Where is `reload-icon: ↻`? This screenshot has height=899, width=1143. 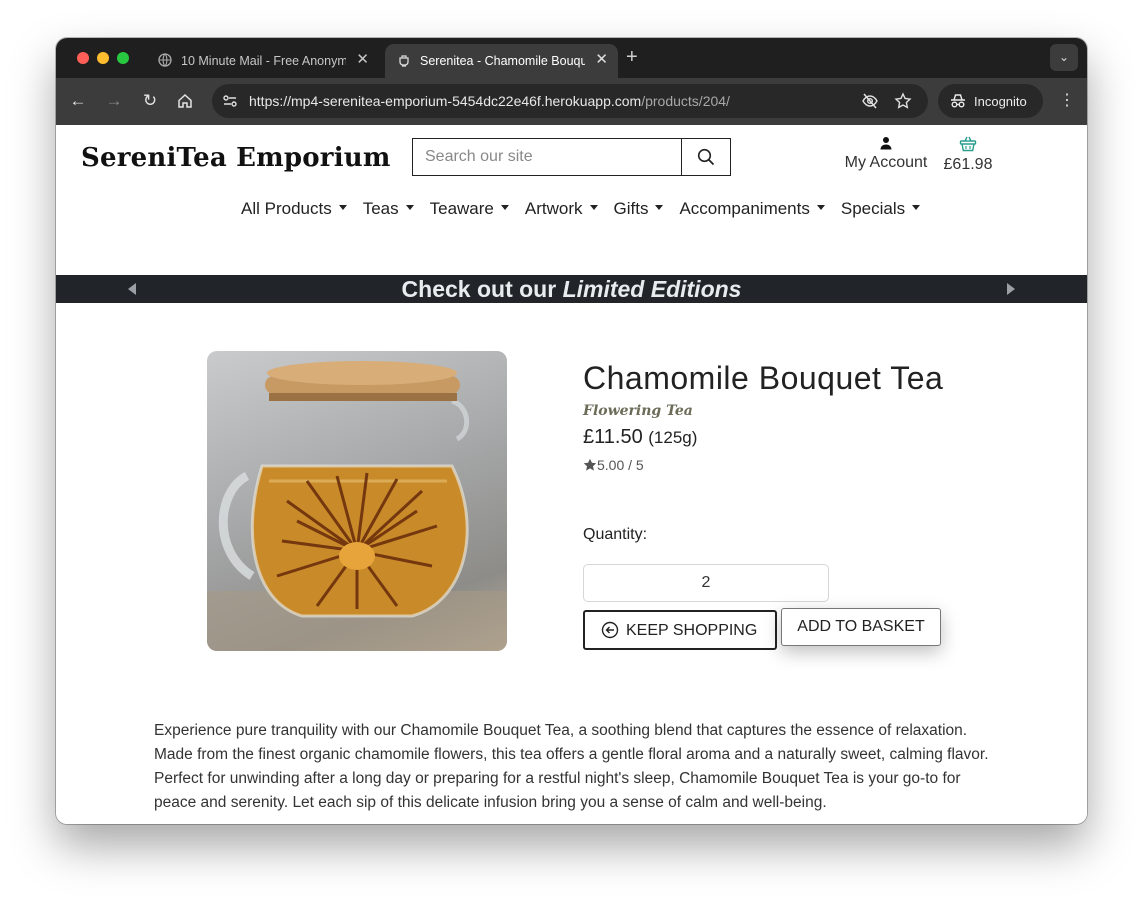
reload-icon: ↻ is located at coordinates (150, 101).